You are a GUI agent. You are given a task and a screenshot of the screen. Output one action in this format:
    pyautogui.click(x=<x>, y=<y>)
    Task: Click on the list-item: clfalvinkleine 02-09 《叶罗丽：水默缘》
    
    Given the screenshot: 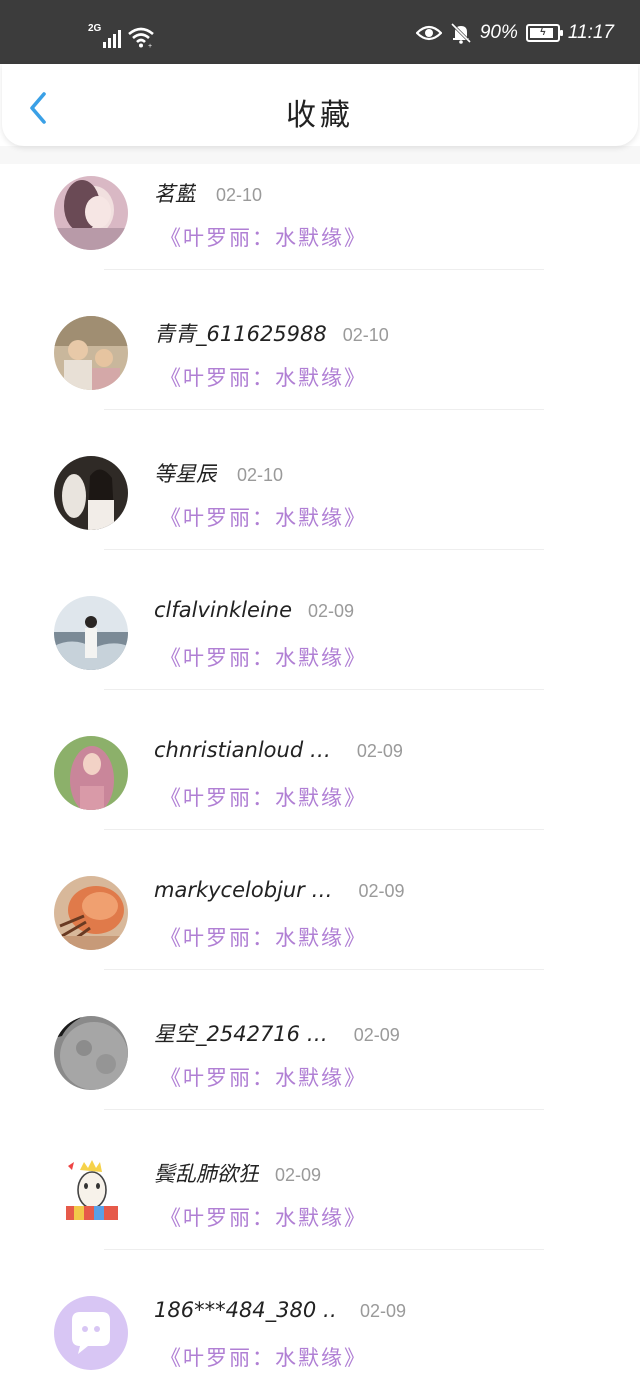 What is the action you would take?
    pyautogui.click(x=320, y=654)
    